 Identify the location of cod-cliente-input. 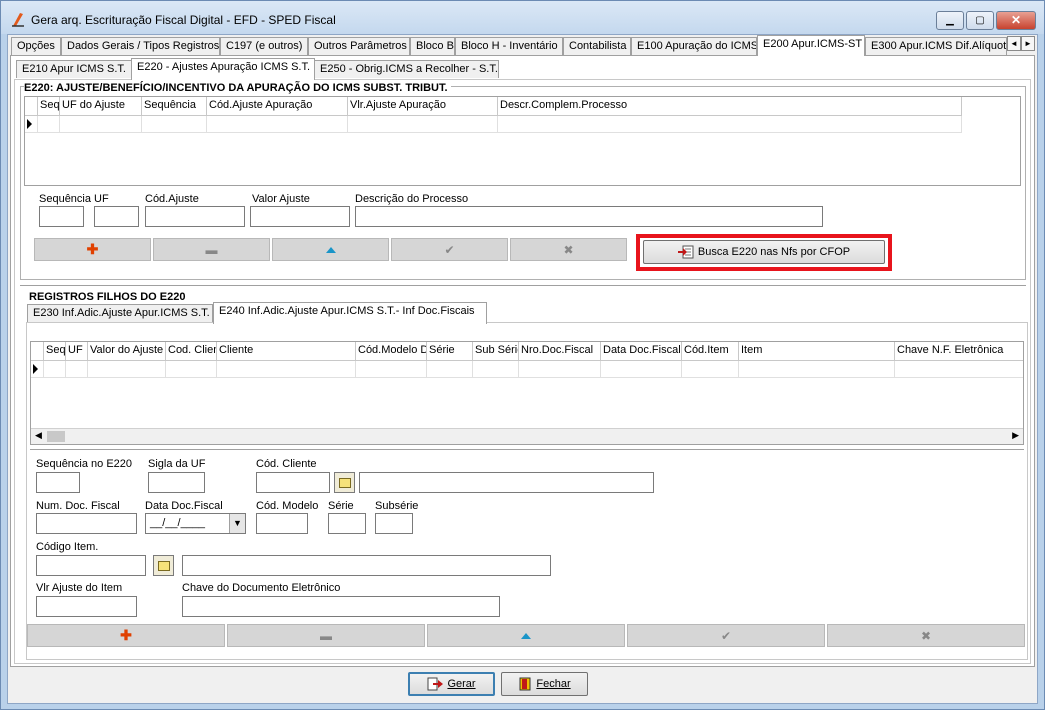
(293, 482).